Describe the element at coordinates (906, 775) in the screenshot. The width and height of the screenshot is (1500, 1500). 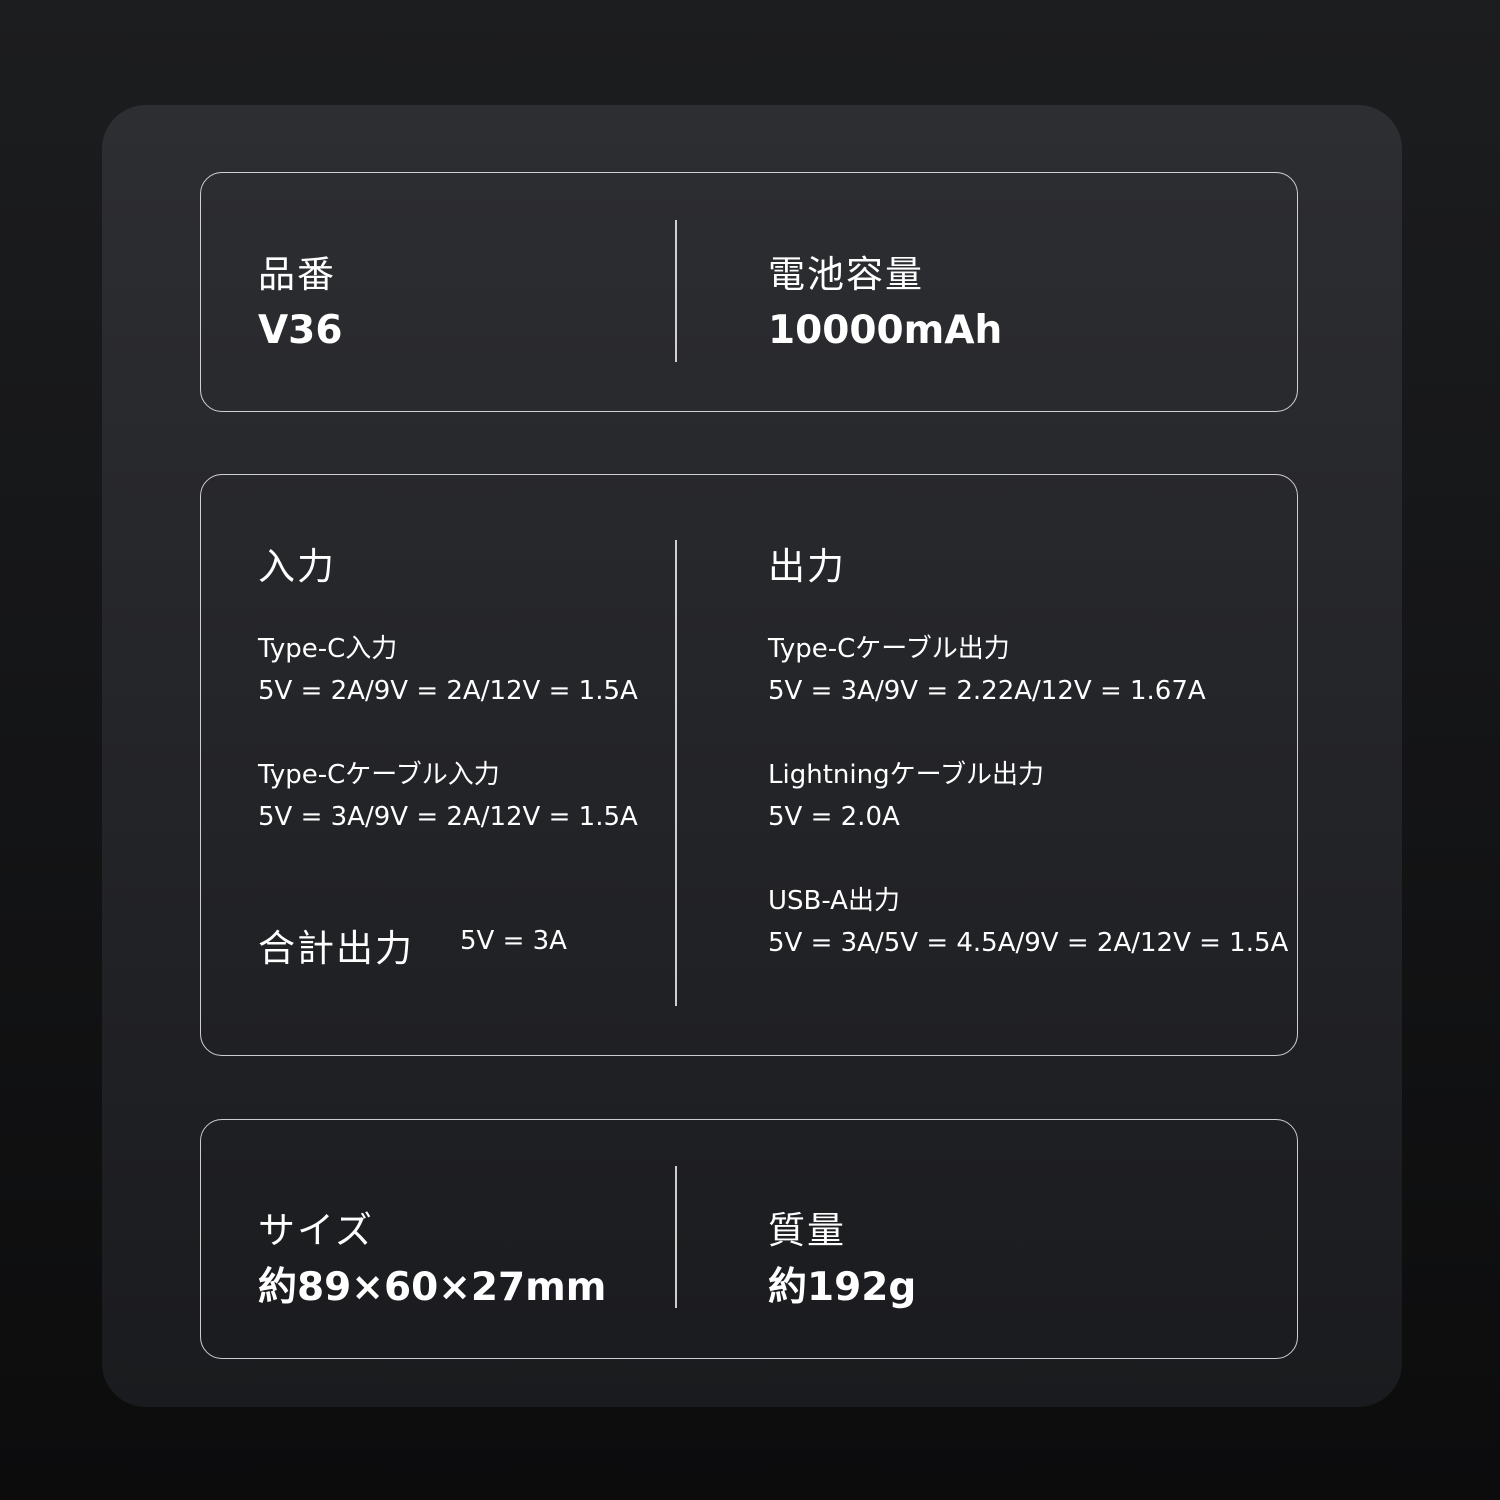
I see `output-item-2-name: Lightningケーブル出力` at that location.